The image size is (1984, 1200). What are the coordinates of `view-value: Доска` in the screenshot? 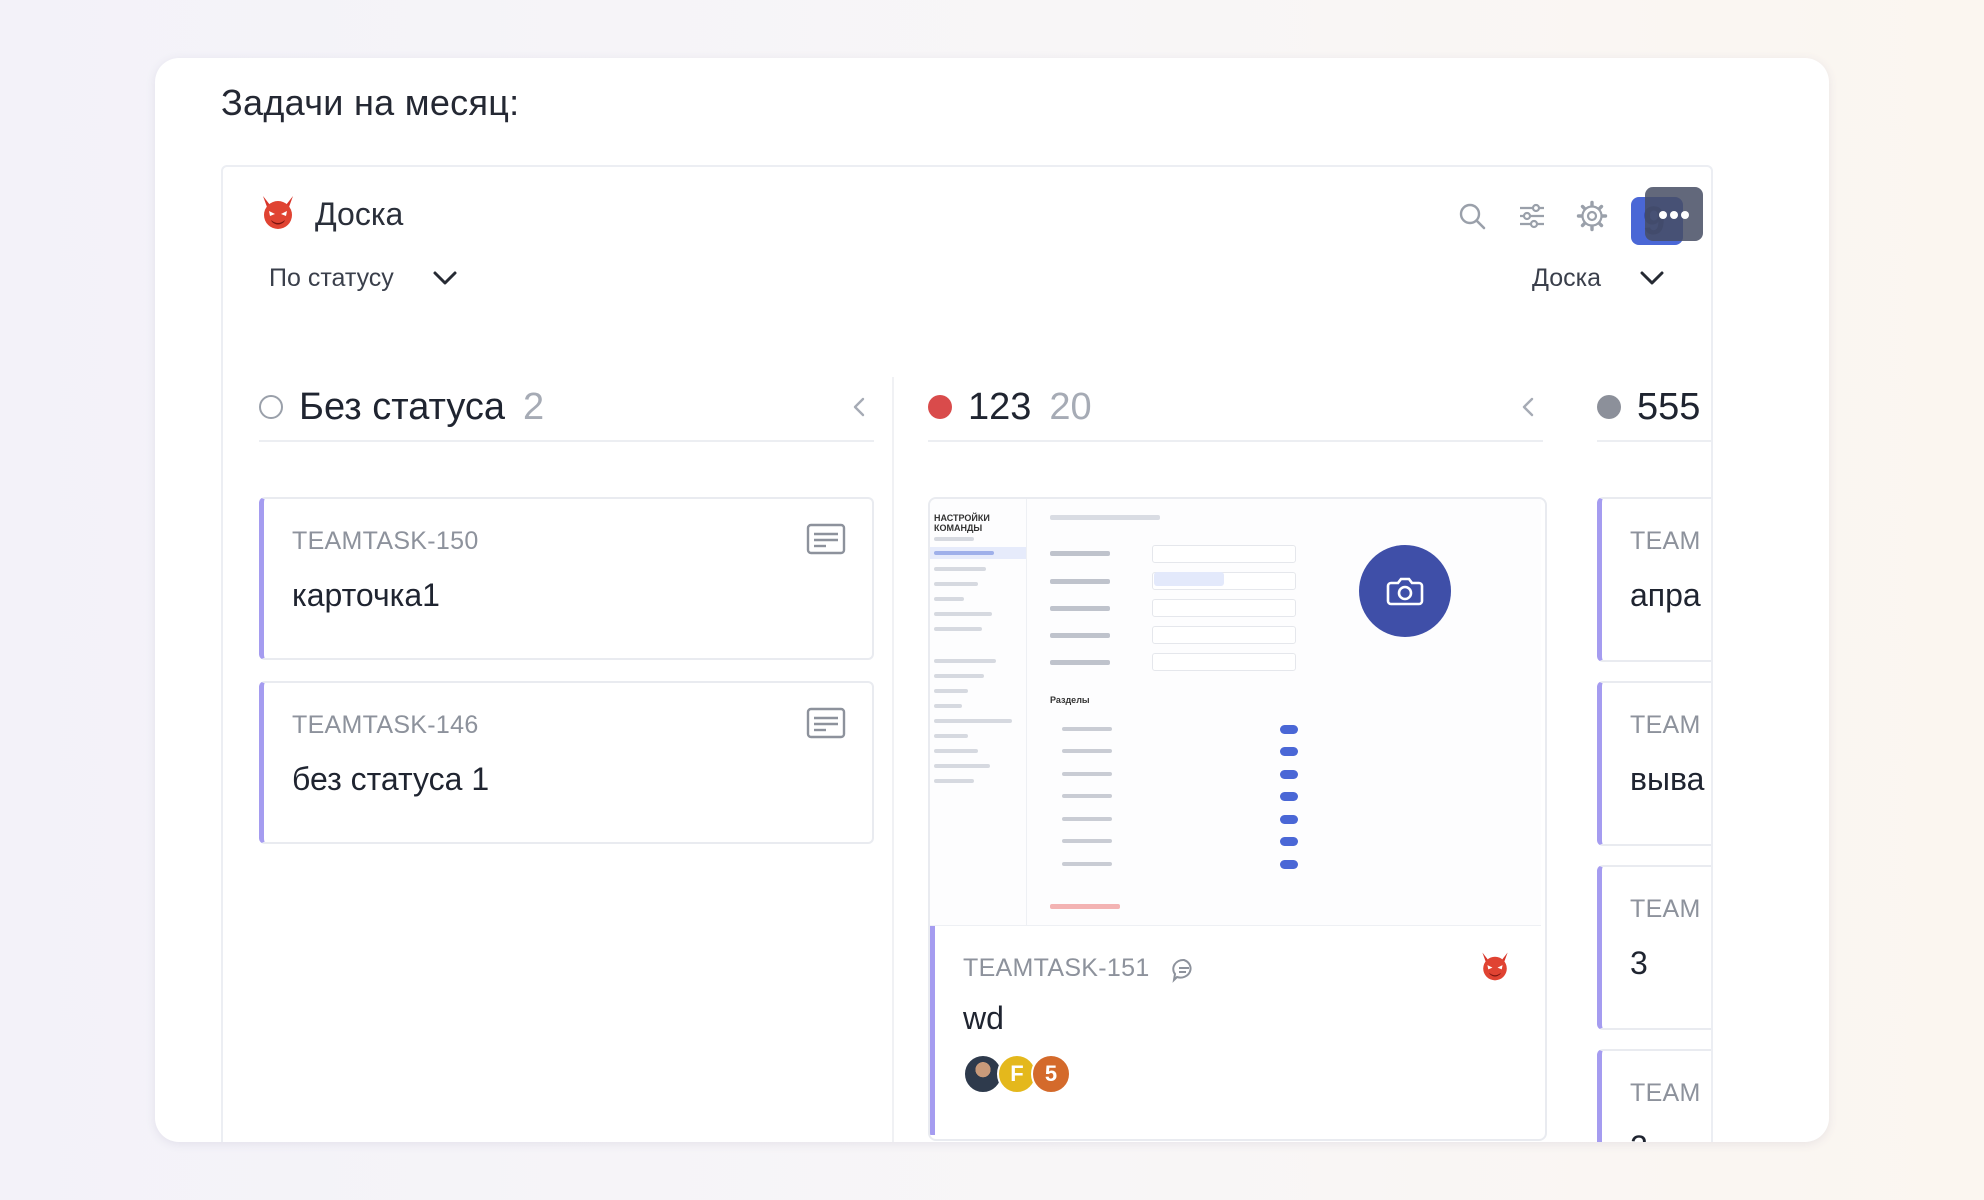 It's located at (1566, 277).